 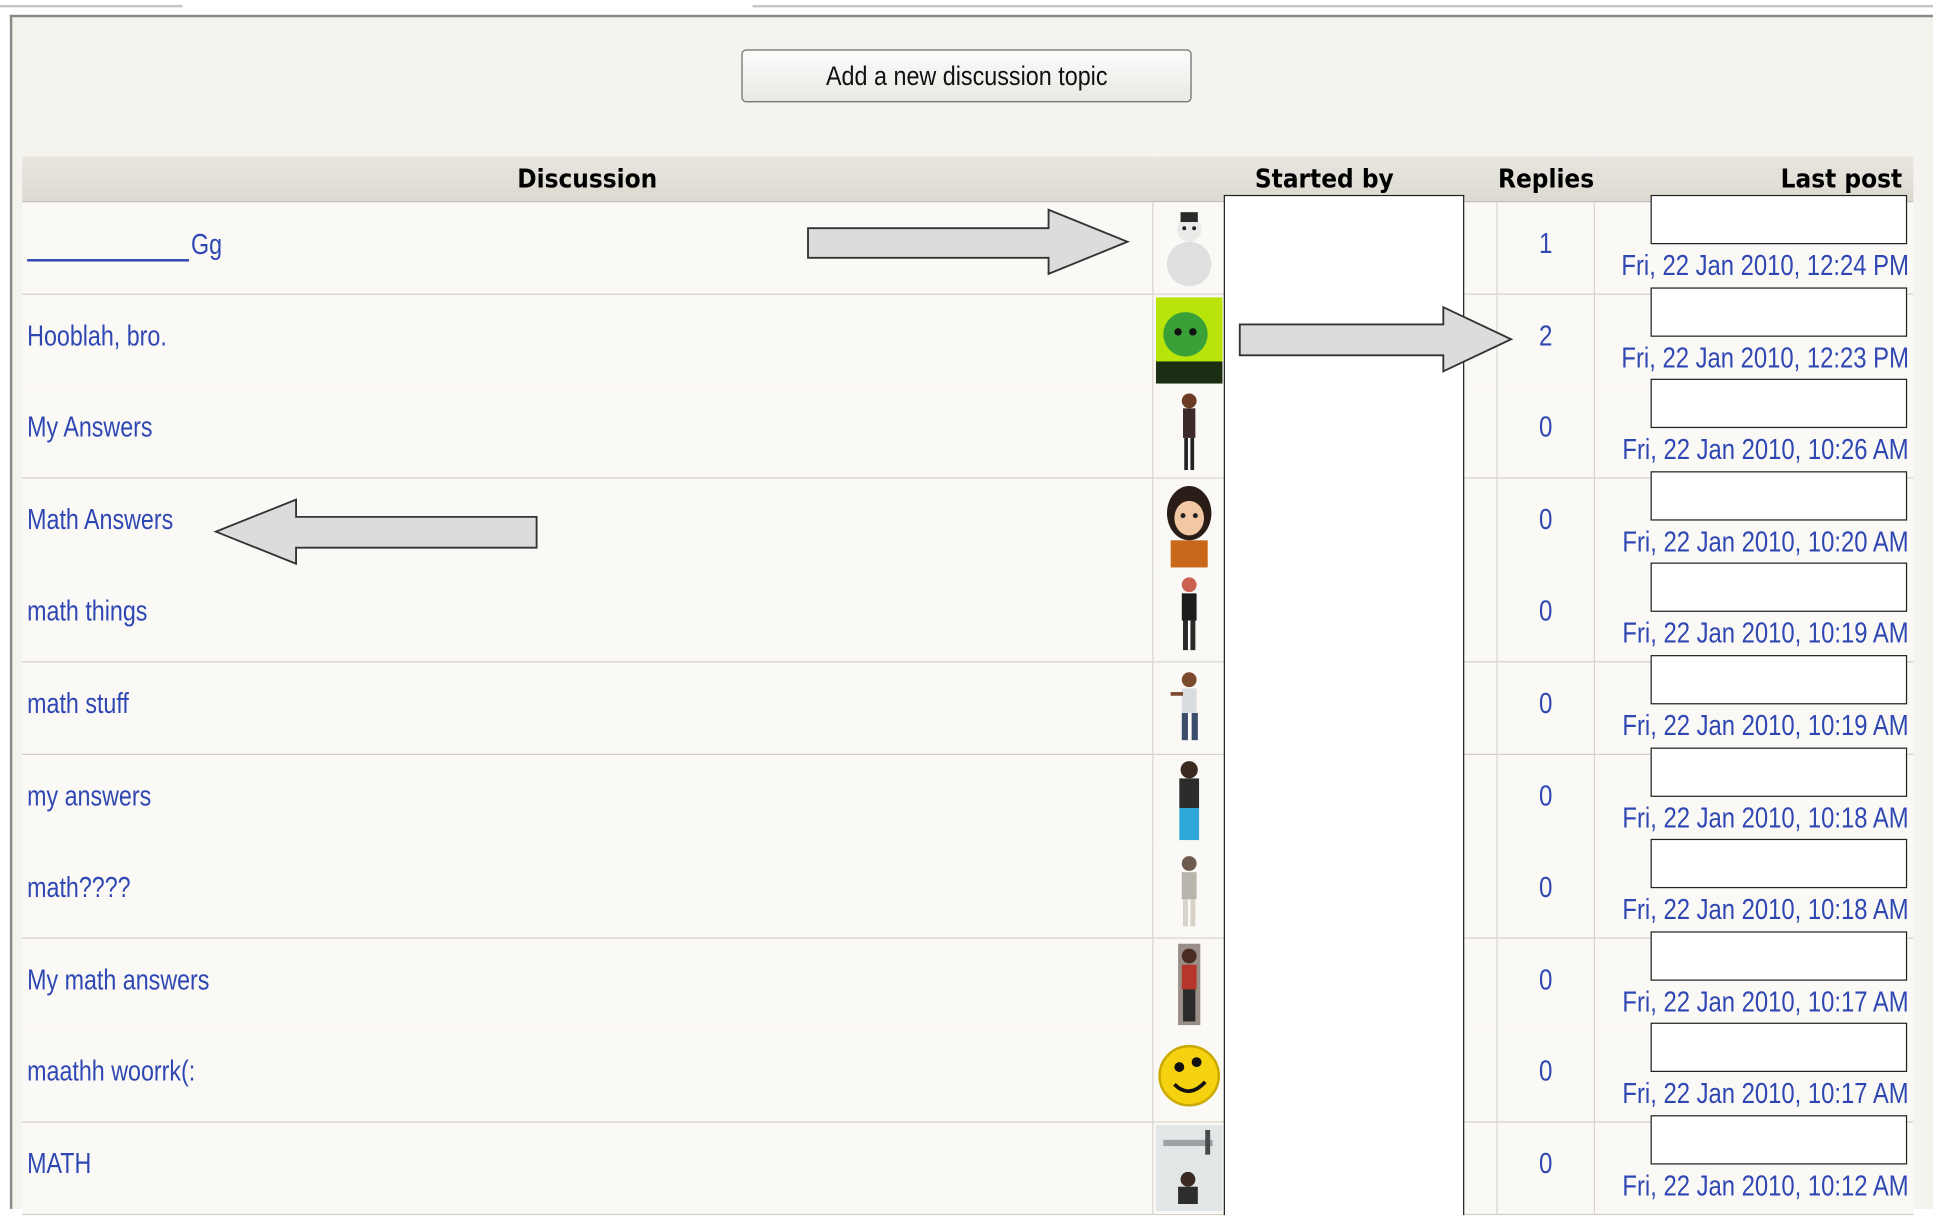 I want to click on dancing-figure-avatar-icon, so click(x=1184, y=706).